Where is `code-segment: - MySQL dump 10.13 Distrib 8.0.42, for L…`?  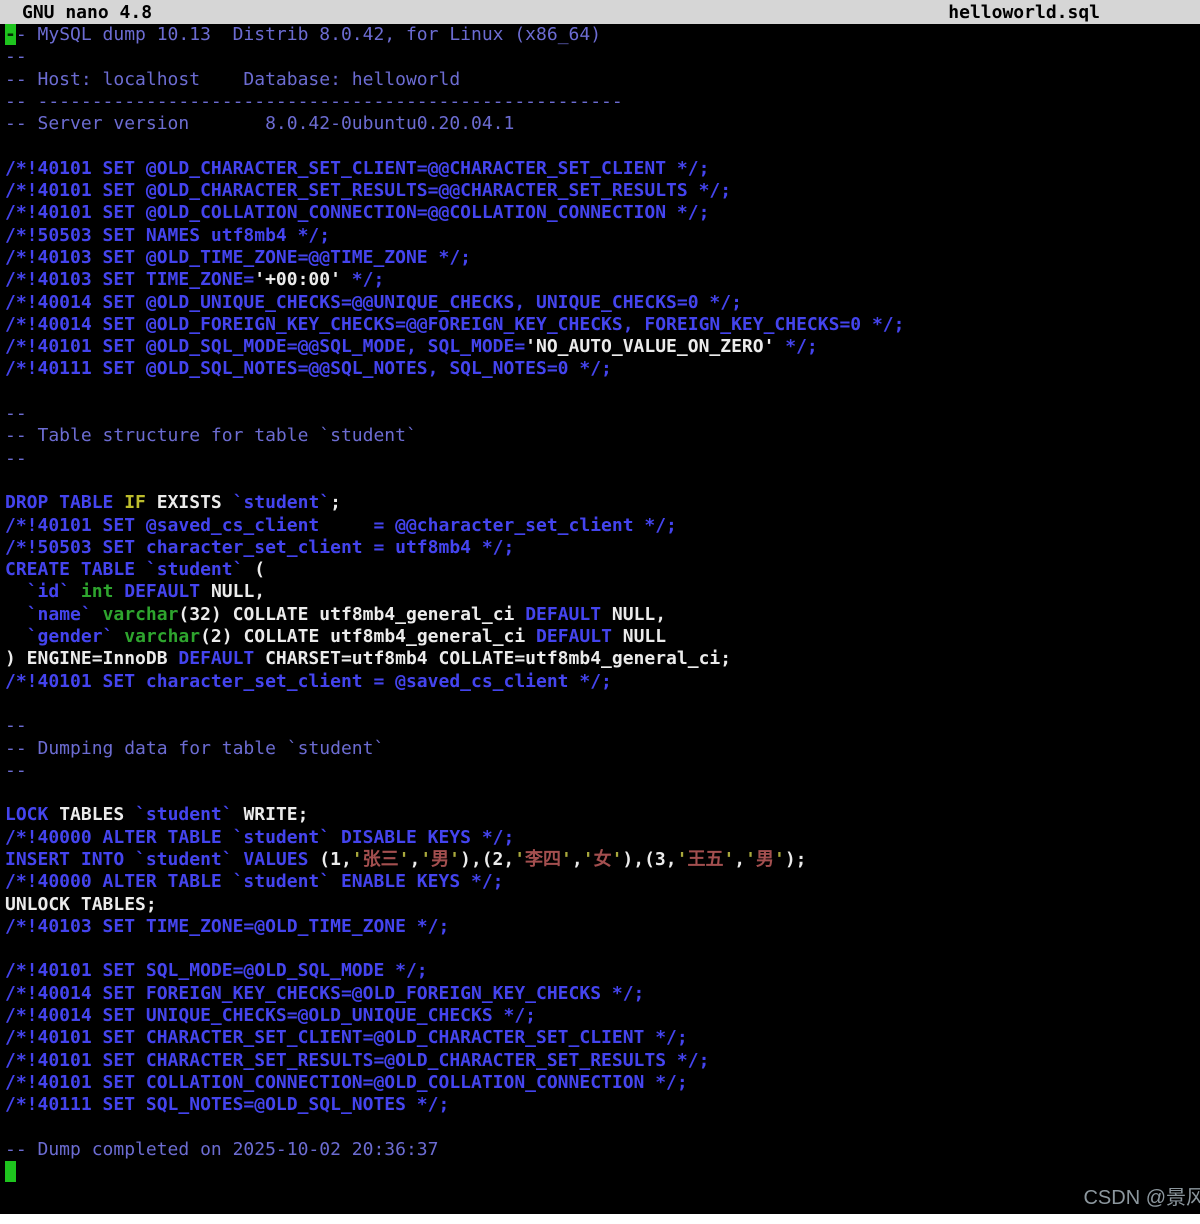 code-segment: - MySQL dump 10.13 Distrib 8.0.42, for L… is located at coordinates (308, 34).